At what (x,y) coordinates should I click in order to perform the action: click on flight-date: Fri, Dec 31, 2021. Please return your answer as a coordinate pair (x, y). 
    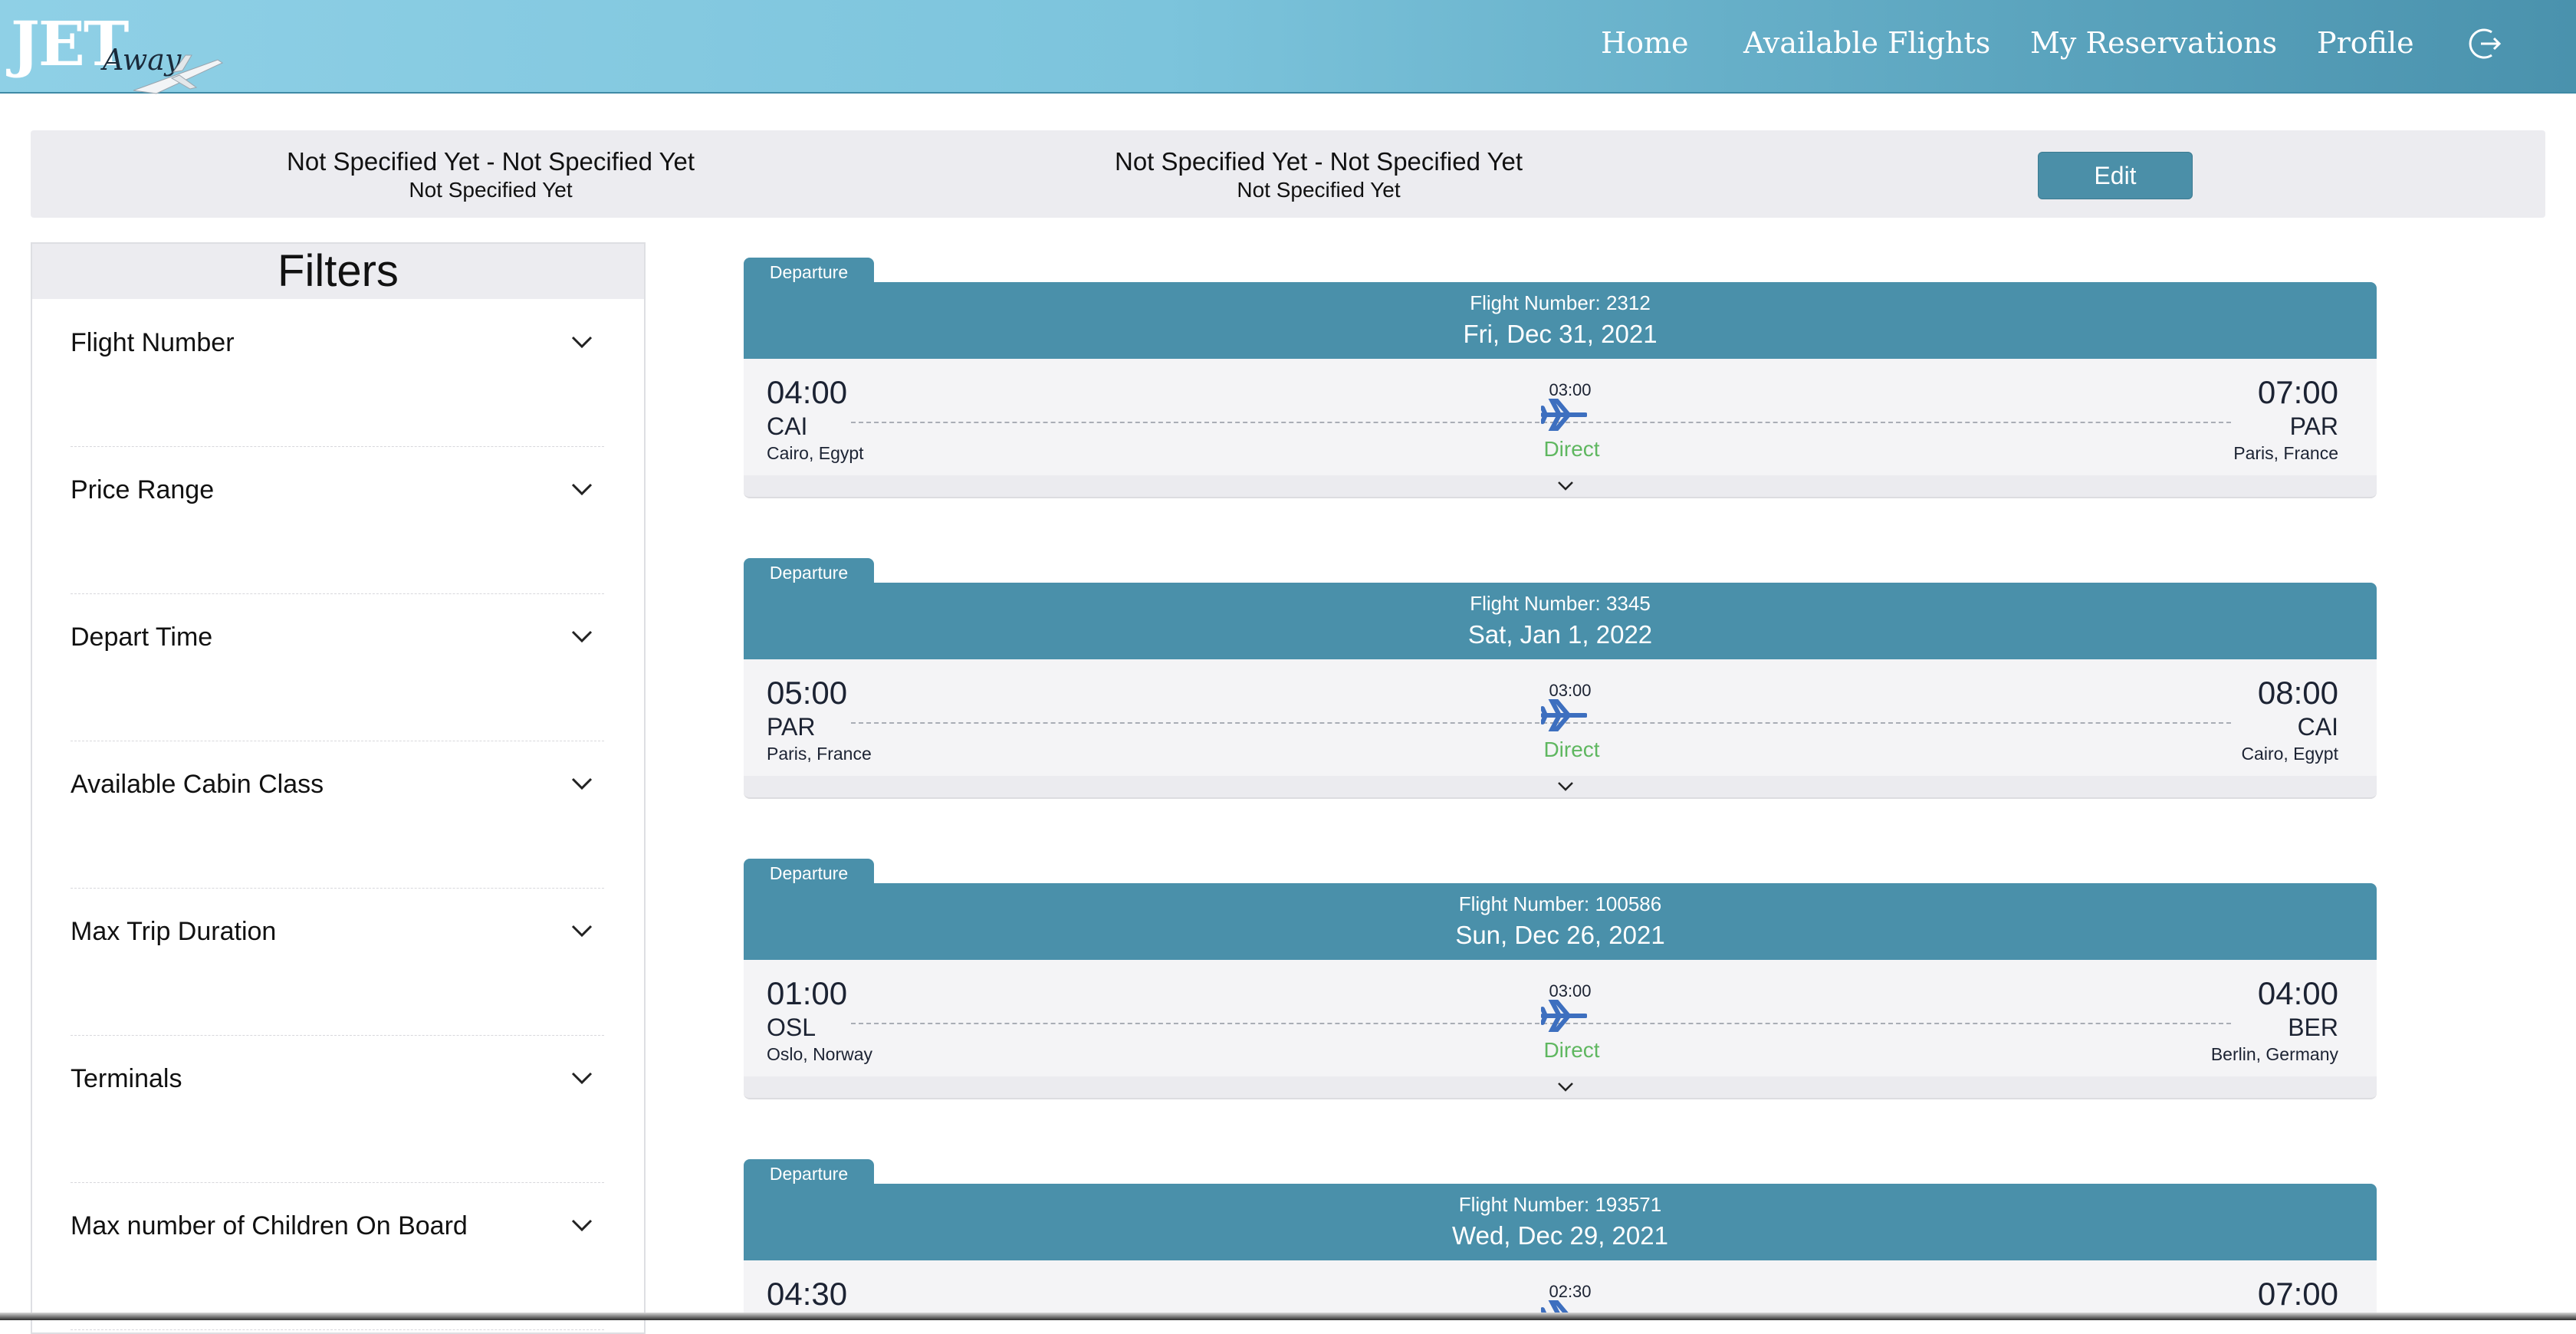
    Looking at the image, I should click on (1561, 334).